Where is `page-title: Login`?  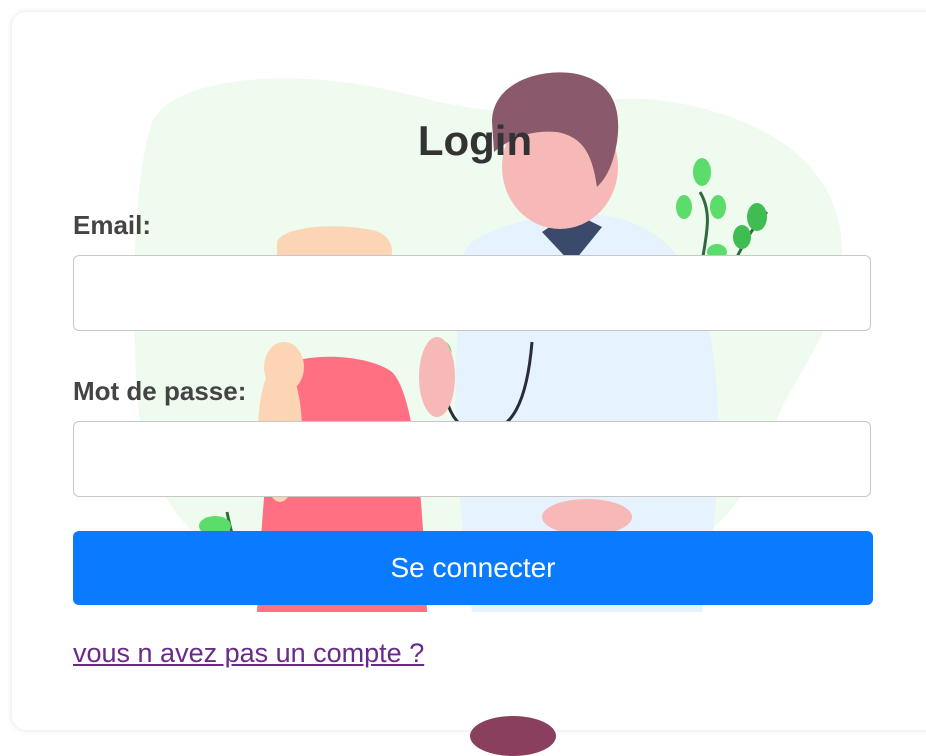 page-title: Login is located at coordinates (475, 140).